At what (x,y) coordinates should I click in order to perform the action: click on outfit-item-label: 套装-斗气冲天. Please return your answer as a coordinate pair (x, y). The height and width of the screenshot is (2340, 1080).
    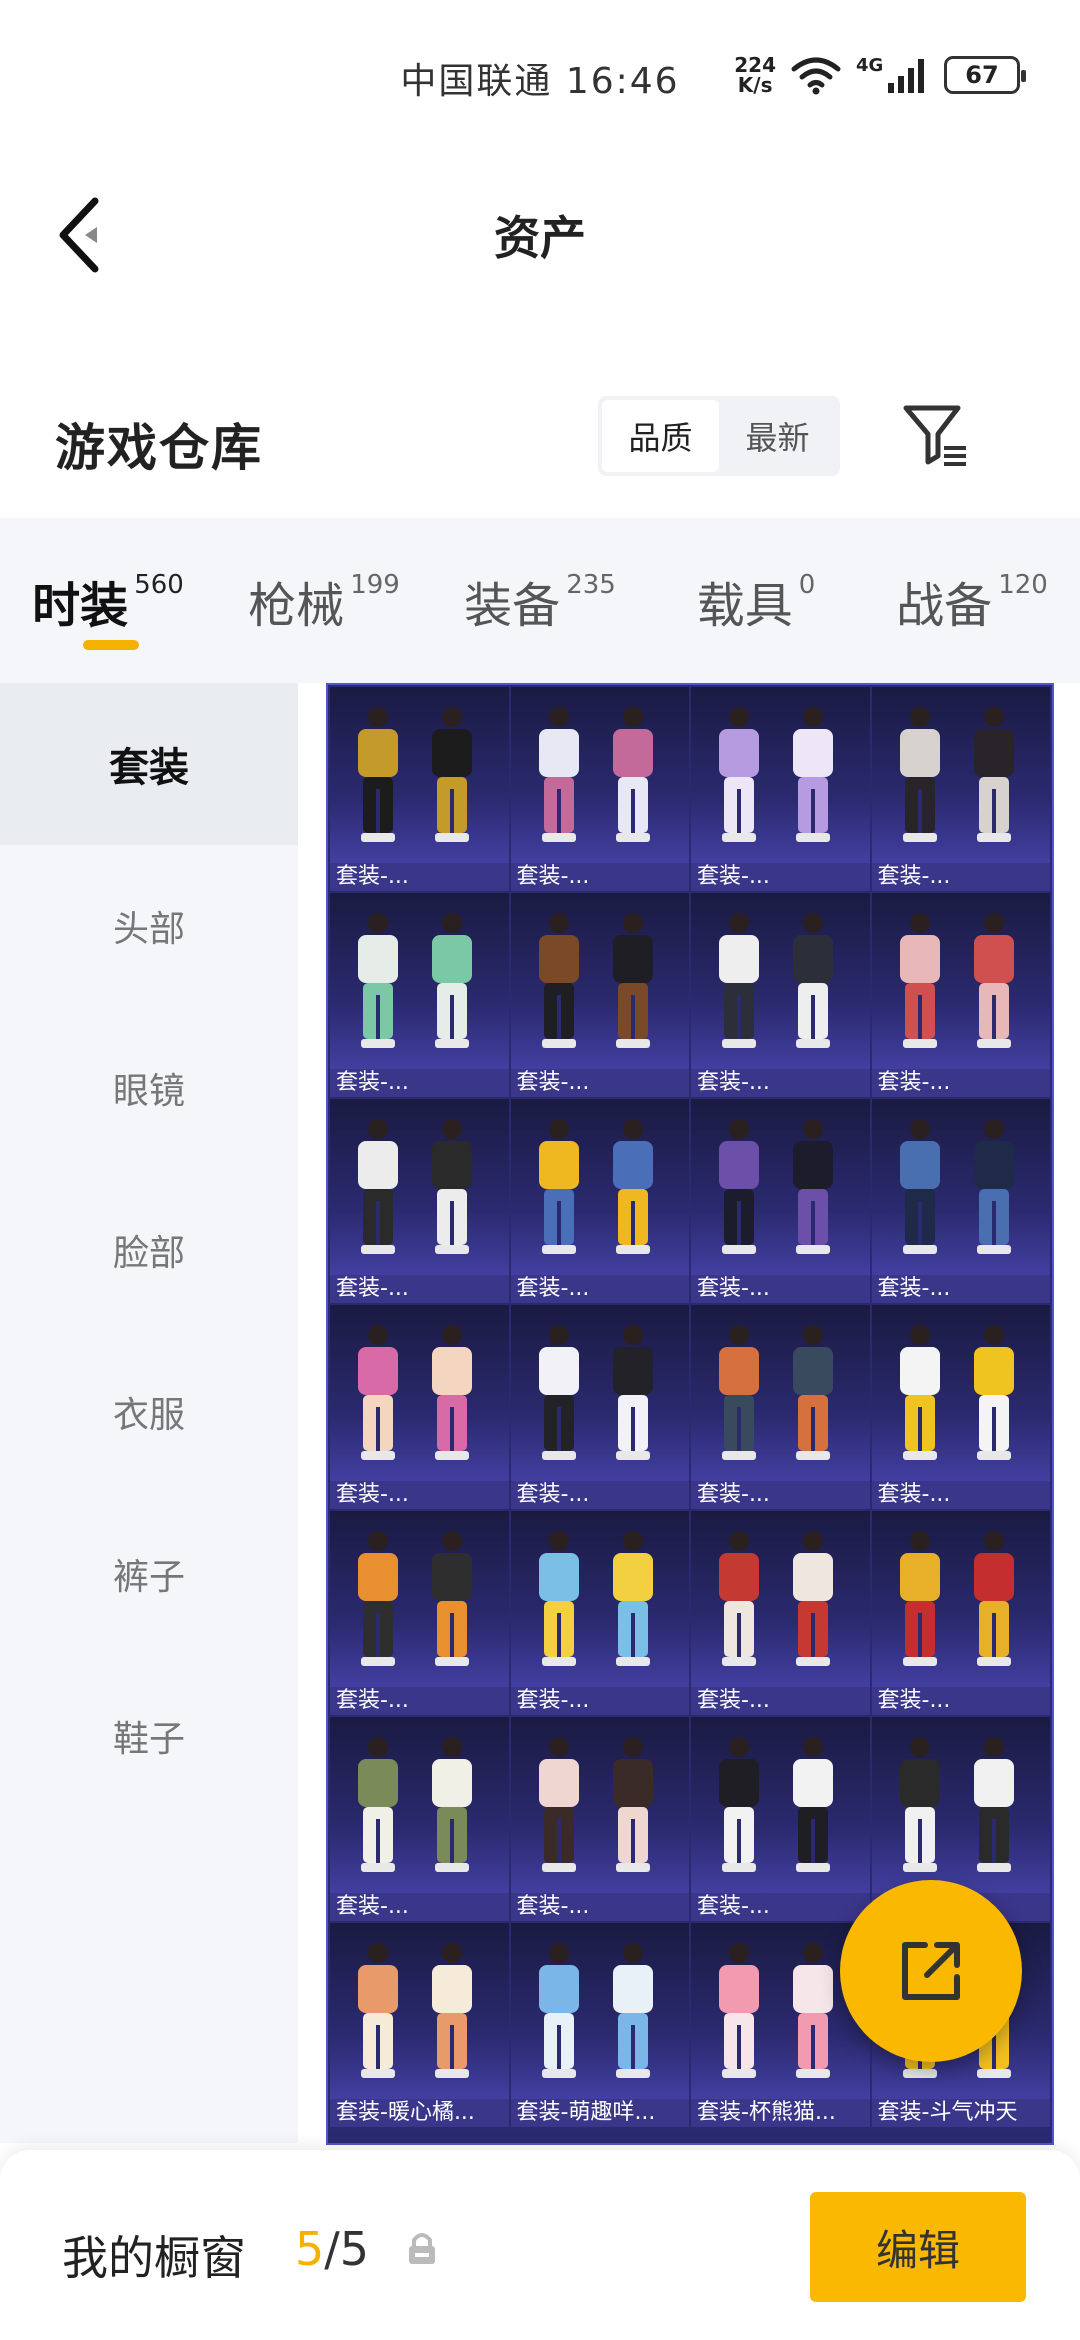
    Looking at the image, I should click on (960, 2113).